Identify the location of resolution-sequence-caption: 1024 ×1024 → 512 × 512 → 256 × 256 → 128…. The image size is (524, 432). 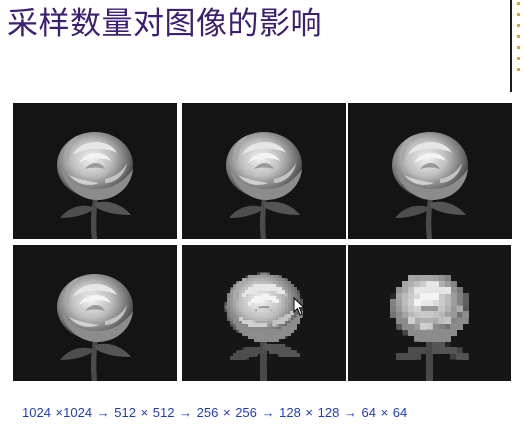
(215, 412).